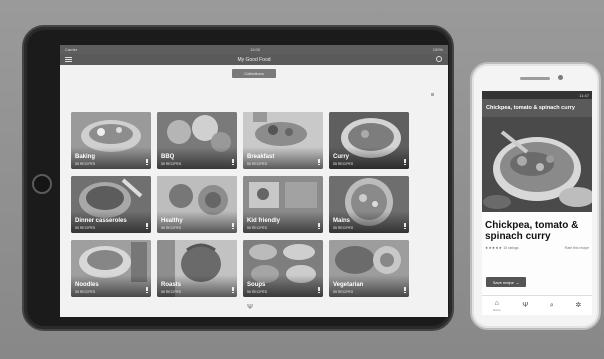  I want to click on category-card: Curry 55 RECIPES, so click(369, 140).